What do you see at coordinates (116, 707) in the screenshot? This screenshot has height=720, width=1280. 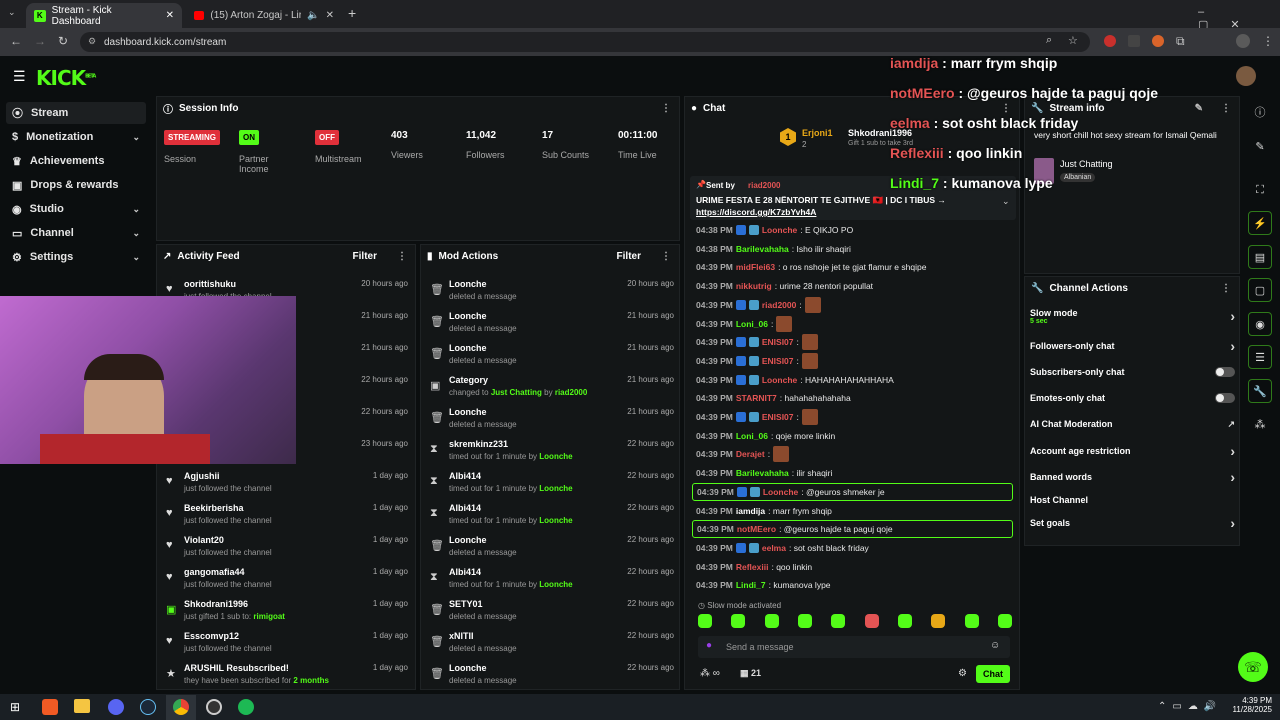 I see `discord-icon` at bounding box center [116, 707].